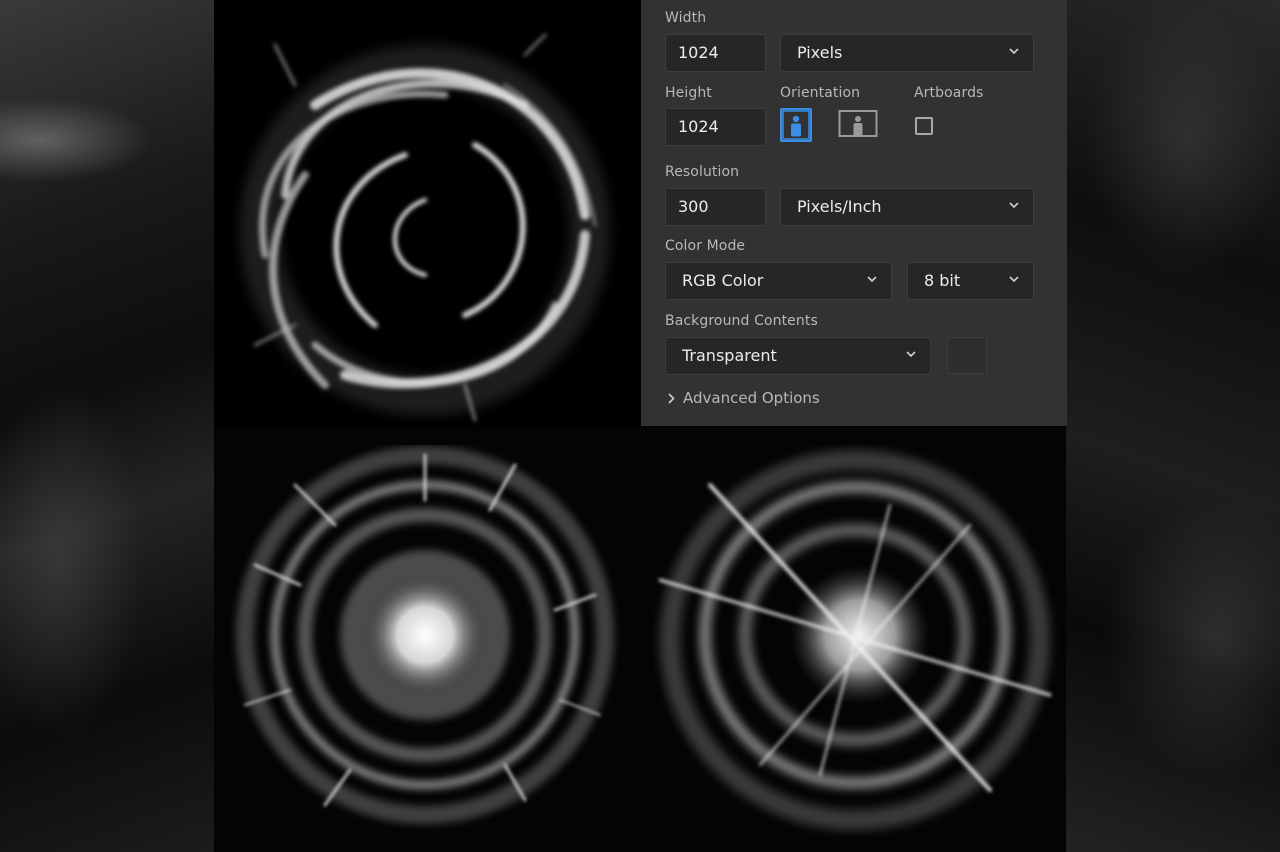  I want to click on height-input: 1024, so click(715, 127).